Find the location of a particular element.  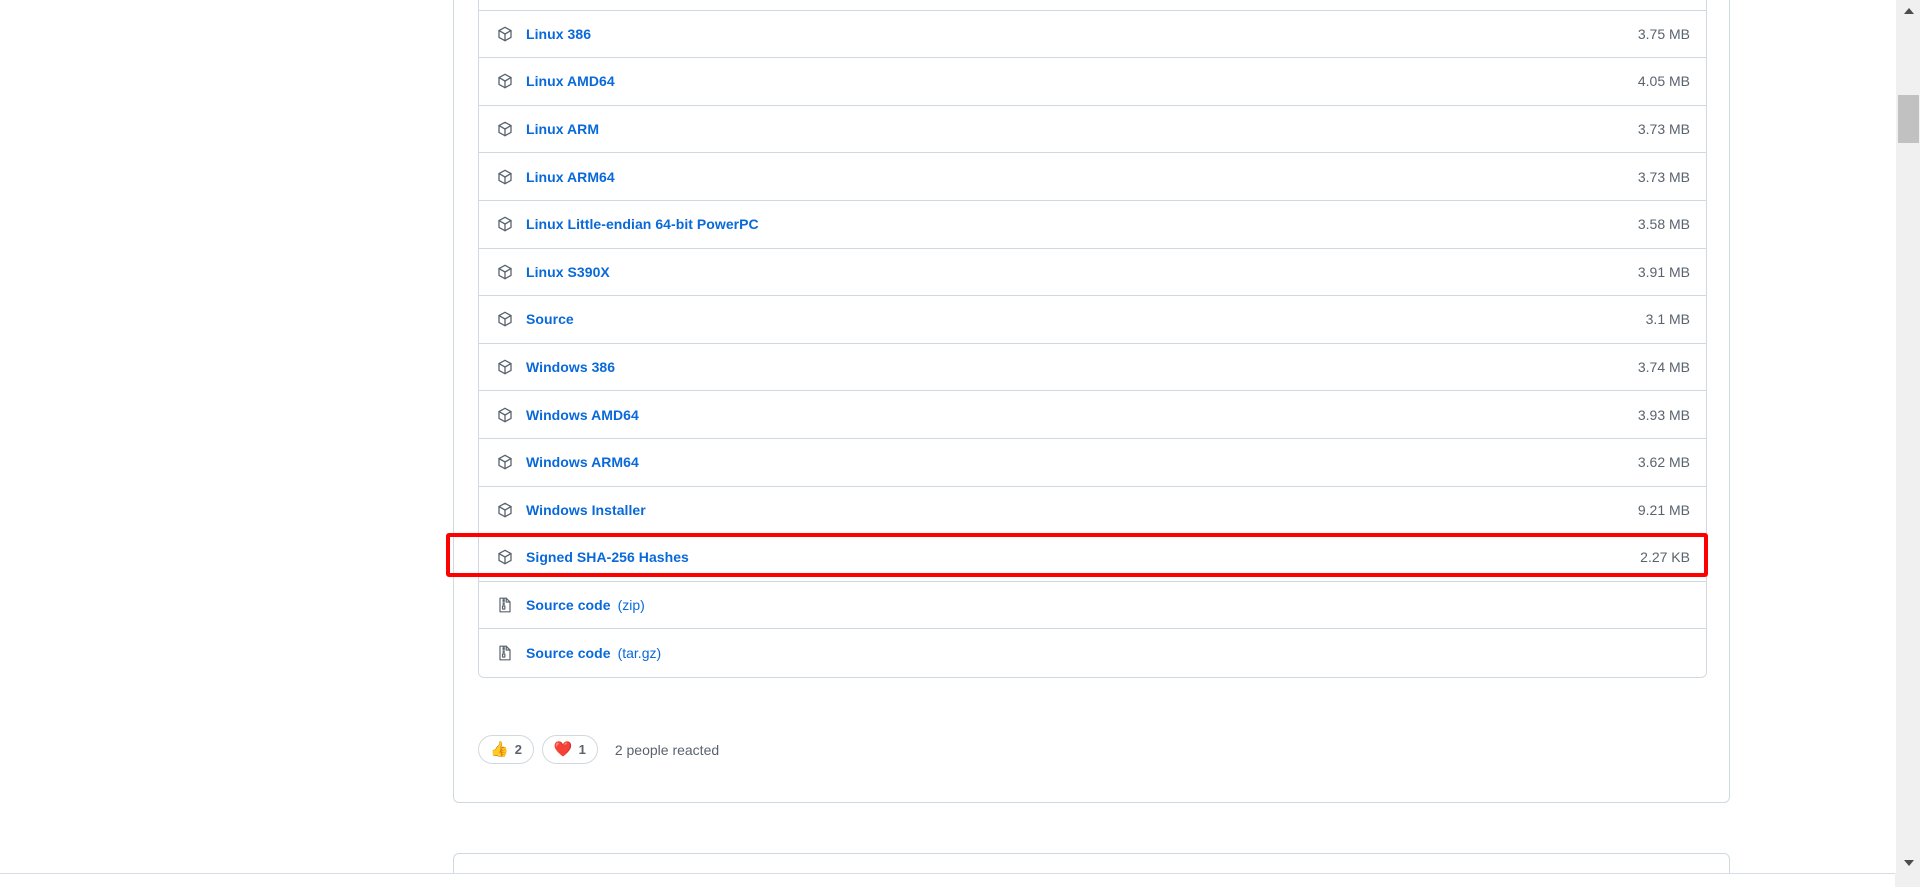

asset-row: Windows 386 3.74 MB is located at coordinates (1092, 367).